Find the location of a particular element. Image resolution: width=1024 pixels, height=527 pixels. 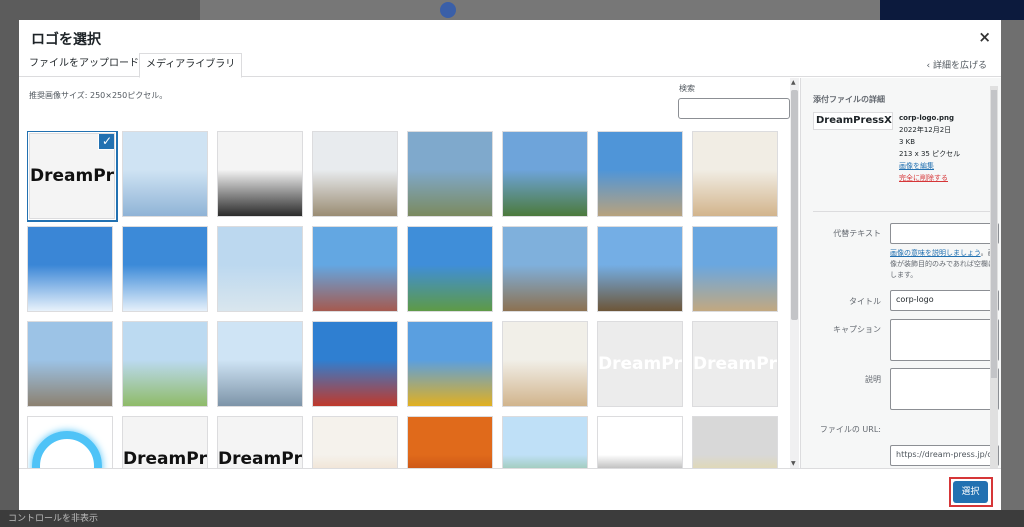

edit-image-link: 画像を編集 is located at coordinates (929, 166).